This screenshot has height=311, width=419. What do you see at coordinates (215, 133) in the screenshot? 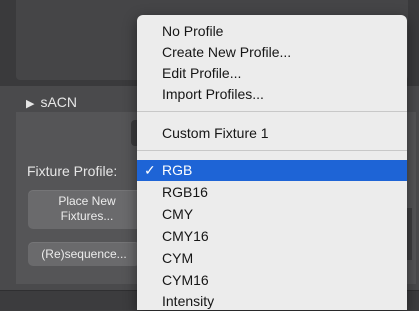
I see `menu-item-label: Custom Fixture 1` at bounding box center [215, 133].